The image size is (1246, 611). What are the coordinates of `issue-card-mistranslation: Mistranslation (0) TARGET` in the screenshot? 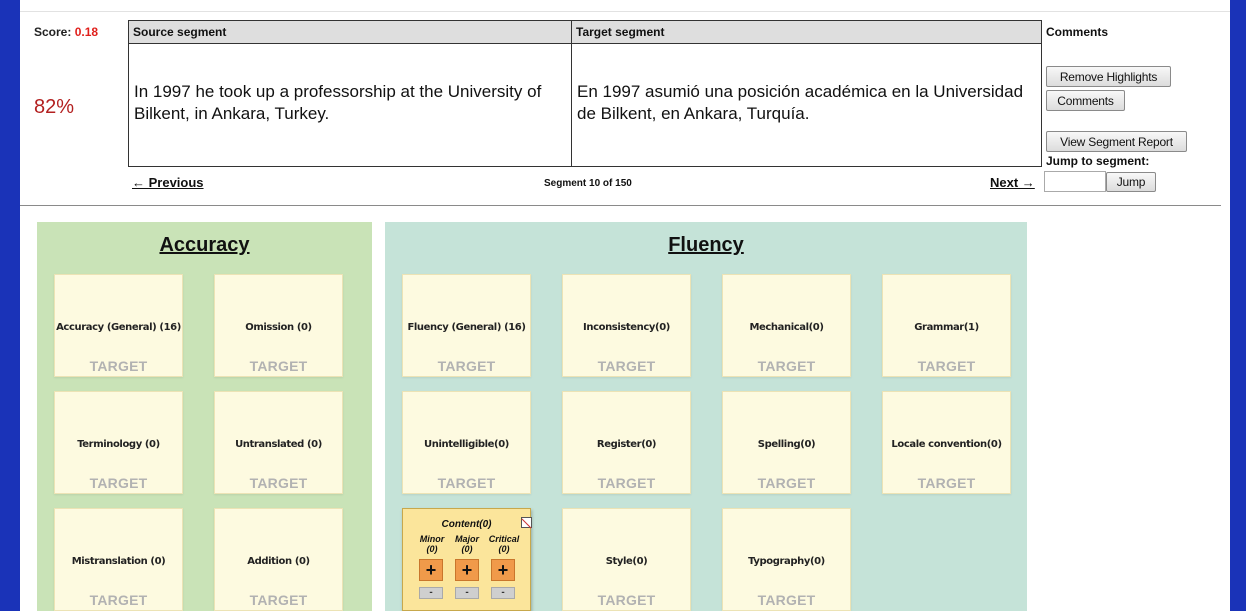 It's located at (118, 559).